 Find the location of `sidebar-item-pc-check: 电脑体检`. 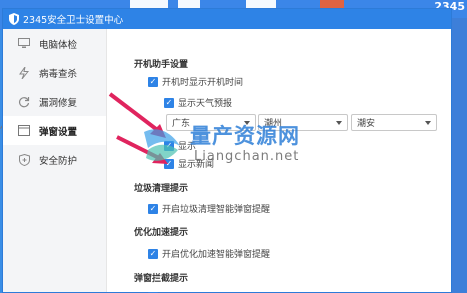

sidebar-item-pc-check: 电脑体检 is located at coordinates (54, 43).